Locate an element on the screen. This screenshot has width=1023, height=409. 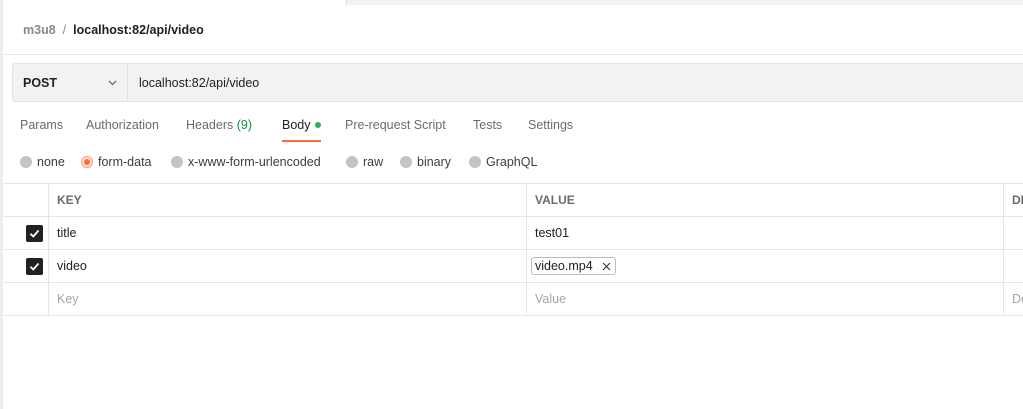
radio-none: none is located at coordinates (42, 162).